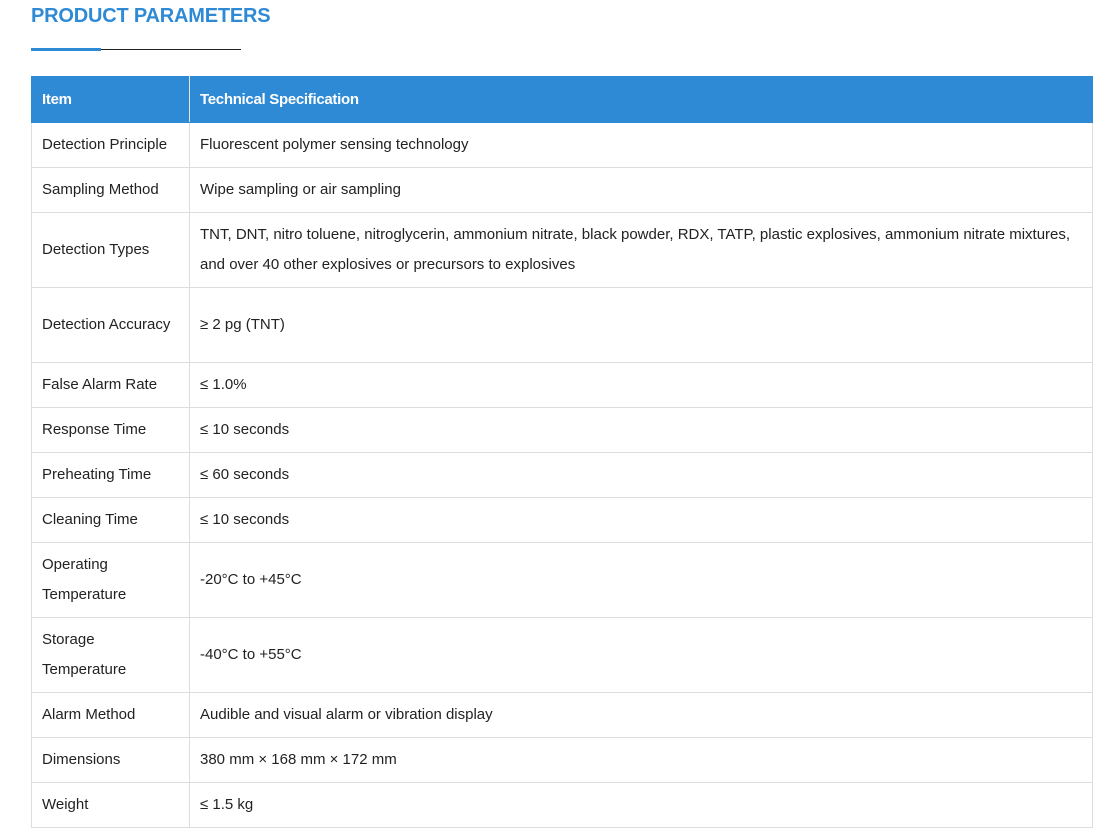 The image size is (1108, 832). What do you see at coordinates (641, 385) in the screenshot?
I see `row-spec: ≤ 1.0%` at bounding box center [641, 385].